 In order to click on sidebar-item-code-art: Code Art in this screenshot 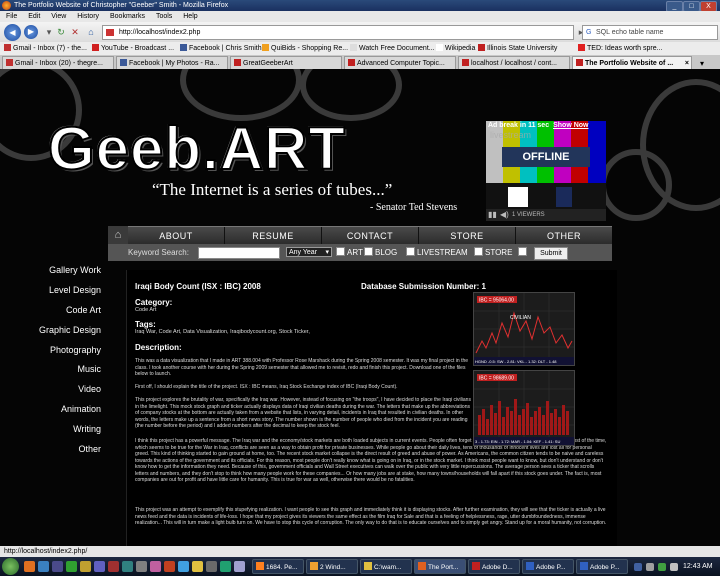, I will do `click(66, 310)`.